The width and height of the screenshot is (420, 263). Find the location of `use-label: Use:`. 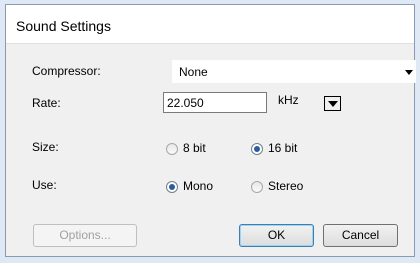

use-label: Use: is located at coordinates (44, 185).